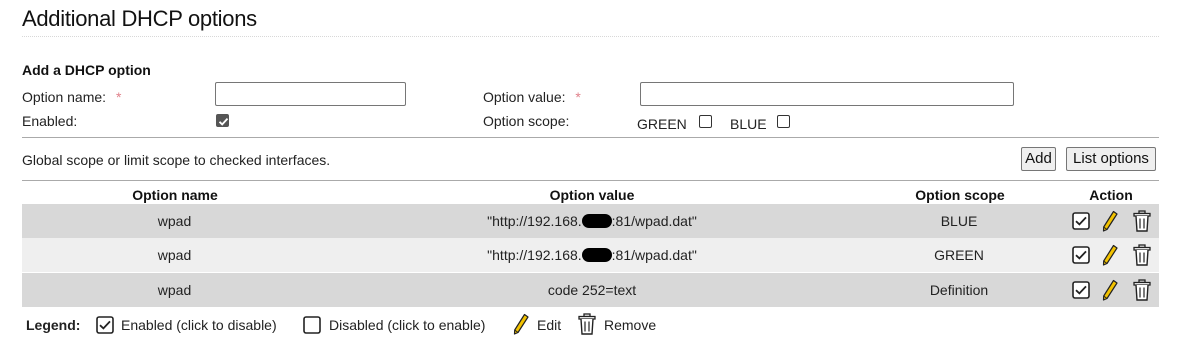 Image resolution: width=1183 pixels, height=348 pixels. What do you see at coordinates (199, 325) in the screenshot?
I see `legend-enabled: Enabled (click to disable)` at bounding box center [199, 325].